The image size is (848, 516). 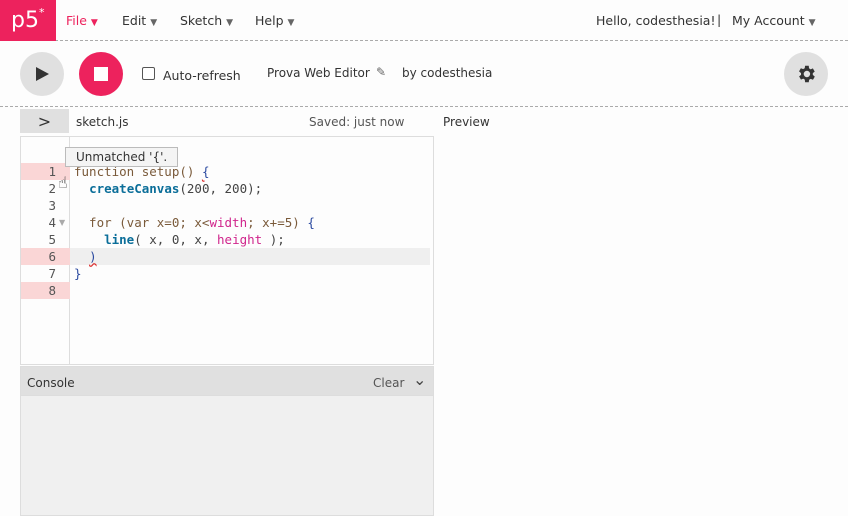 What do you see at coordinates (227, 381) in the screenshot?
I see `console-header: Console Clear ⌄` at bounding box center [227, 381].